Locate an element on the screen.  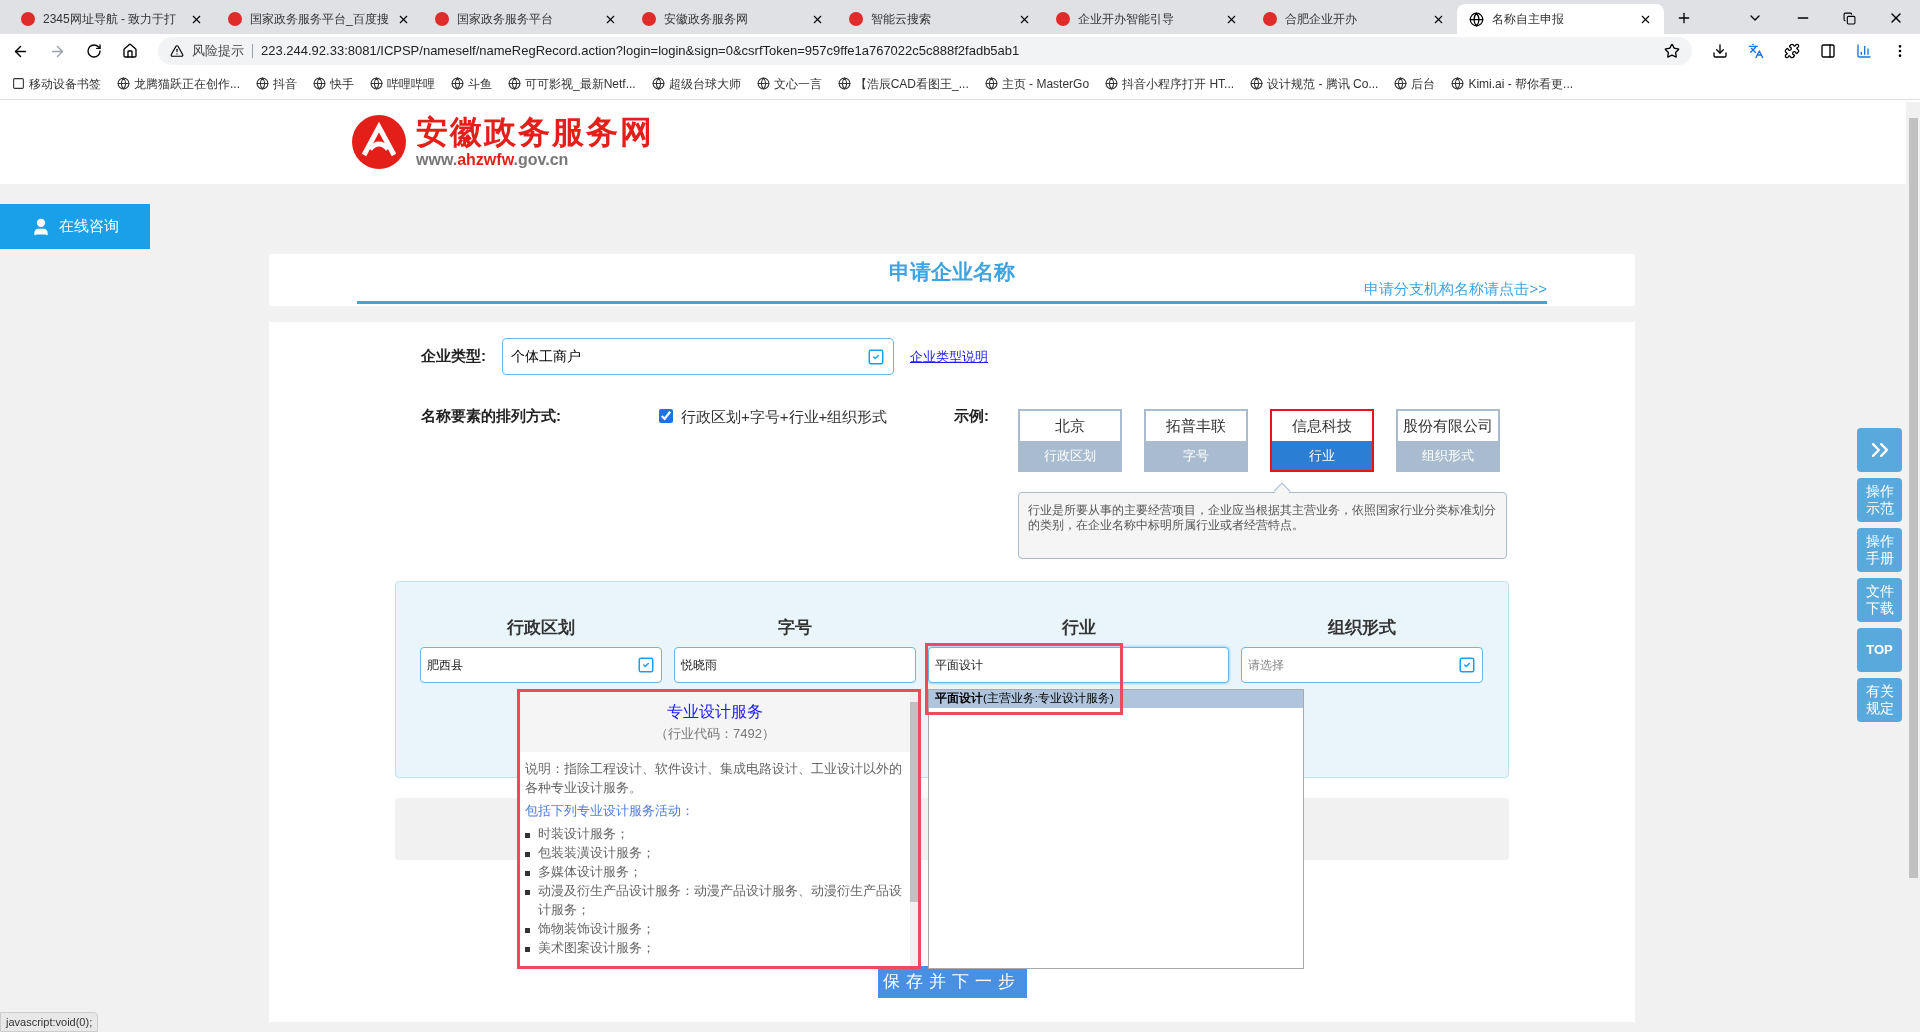
browser-tab: 企业开办智能引导 is located at coordinates (1146, 19).